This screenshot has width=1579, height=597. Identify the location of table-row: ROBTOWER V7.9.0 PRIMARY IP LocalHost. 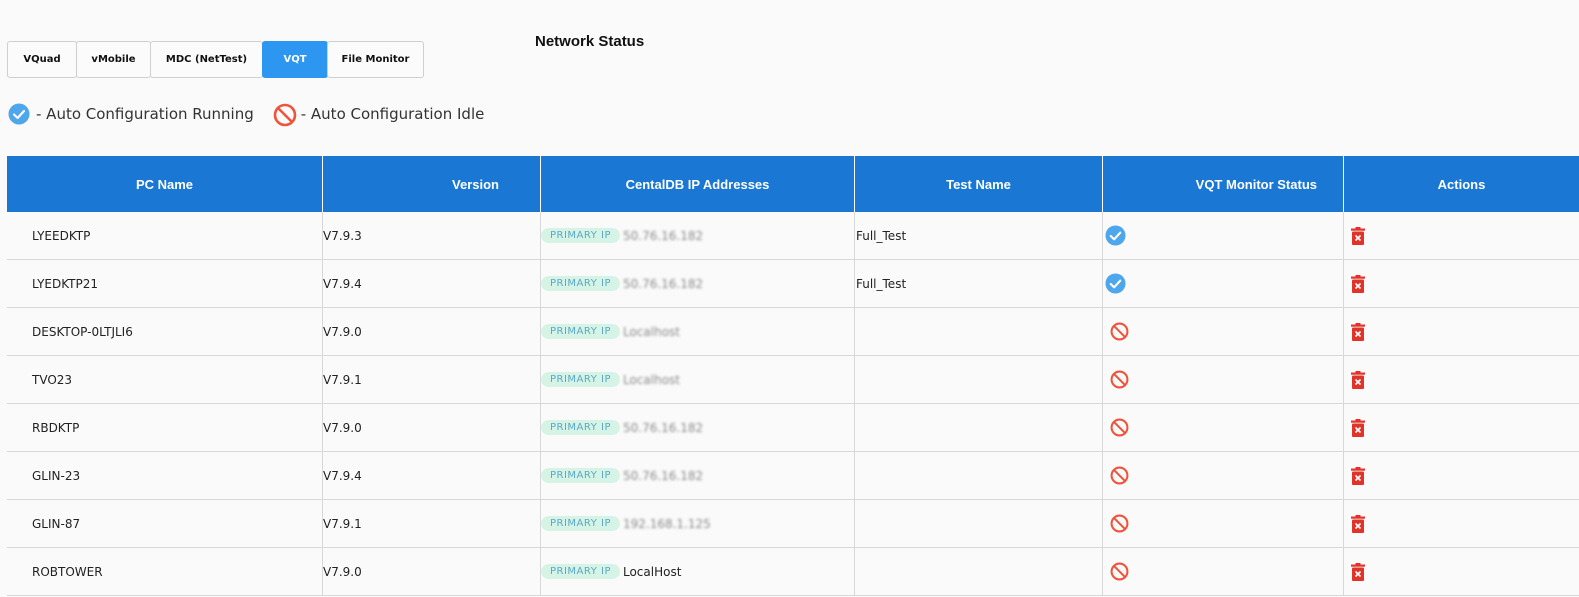
(793, 572).